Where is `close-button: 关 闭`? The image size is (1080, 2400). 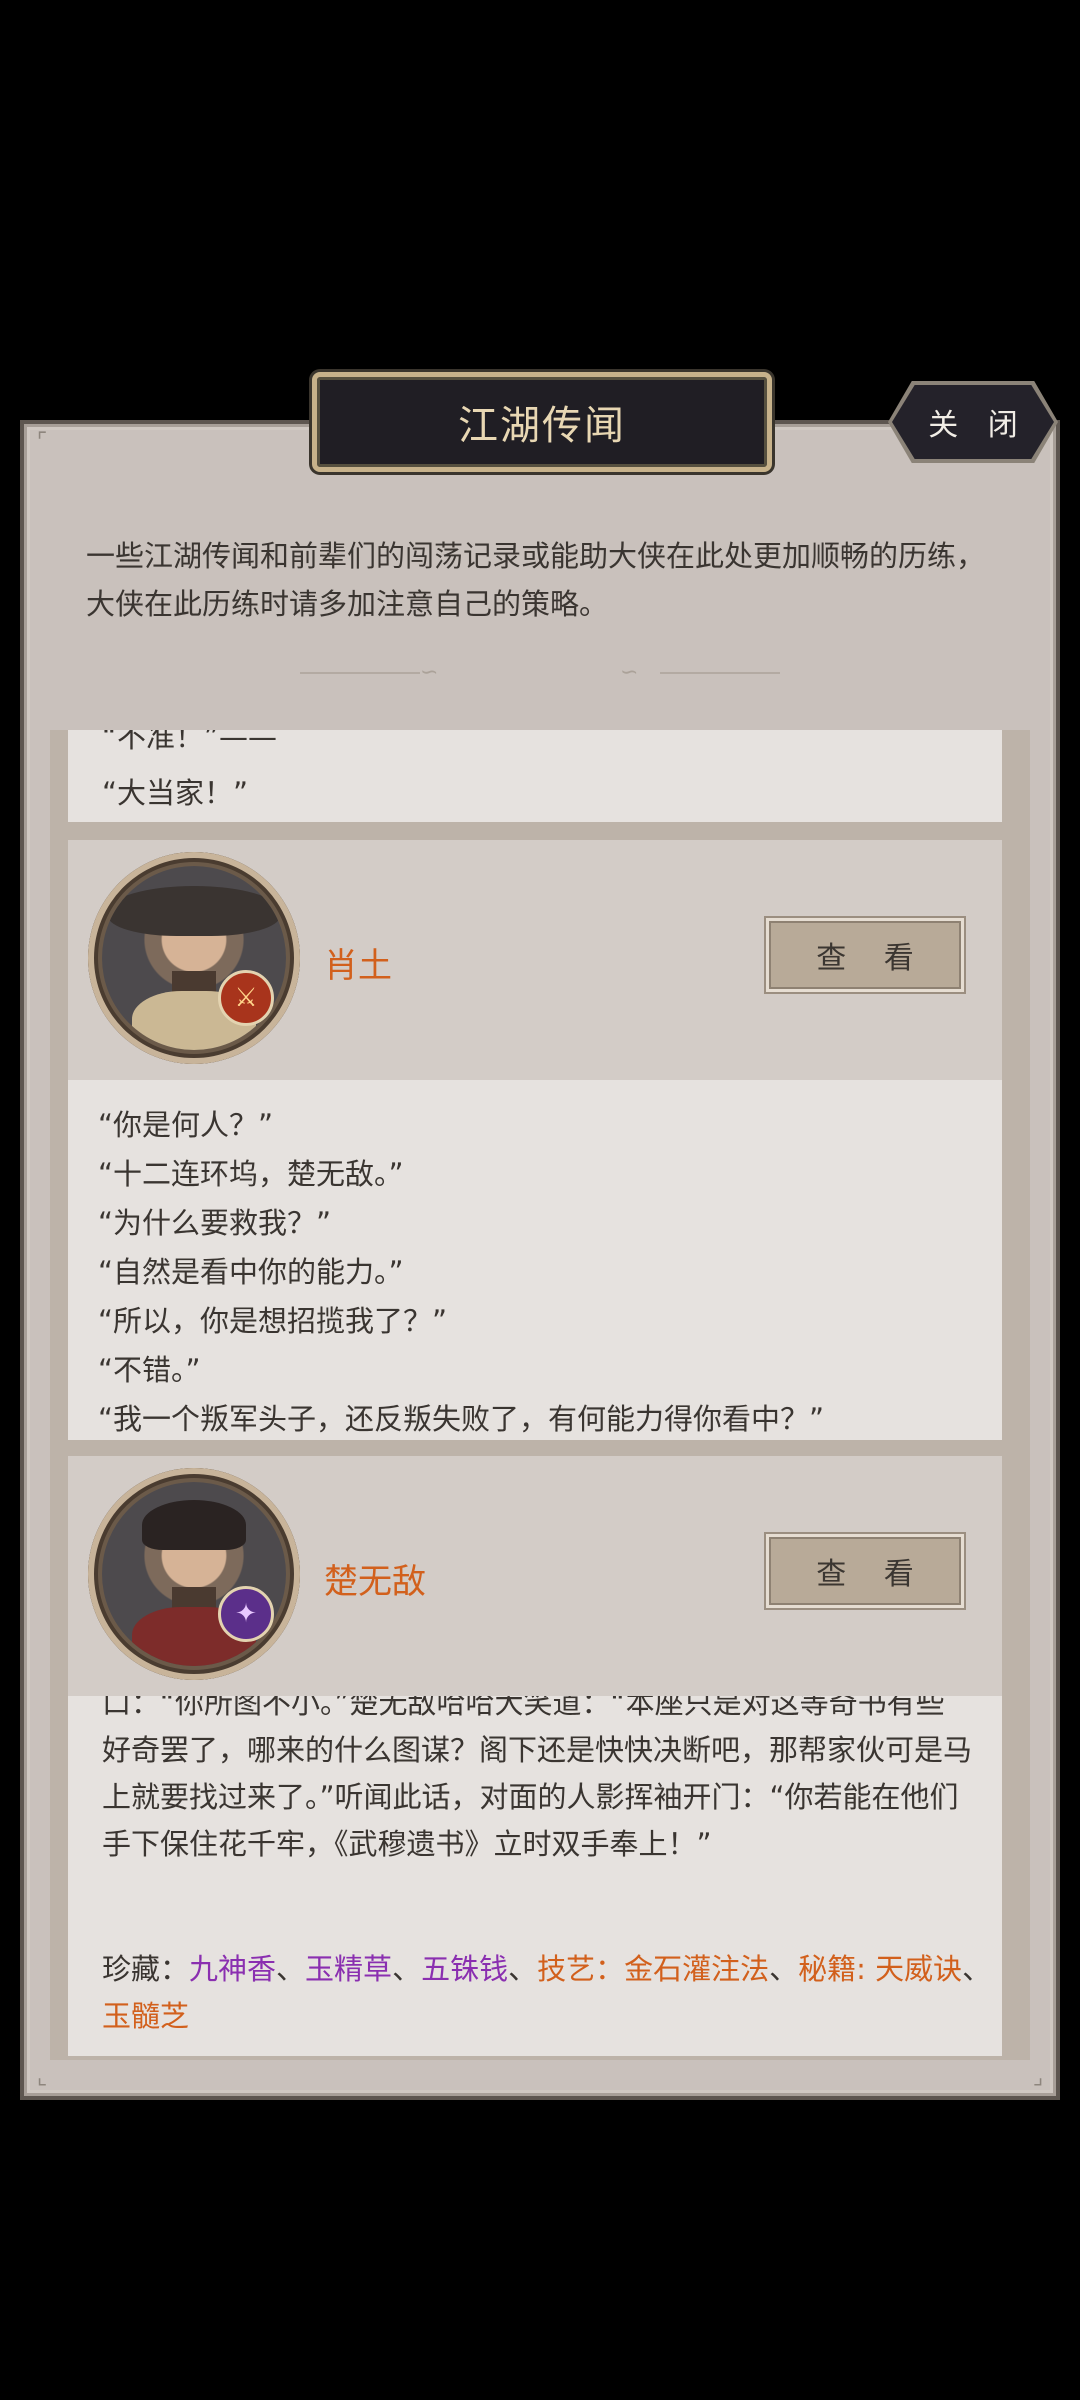 close-button: 关 闭 is located at coordinates (973, 422).